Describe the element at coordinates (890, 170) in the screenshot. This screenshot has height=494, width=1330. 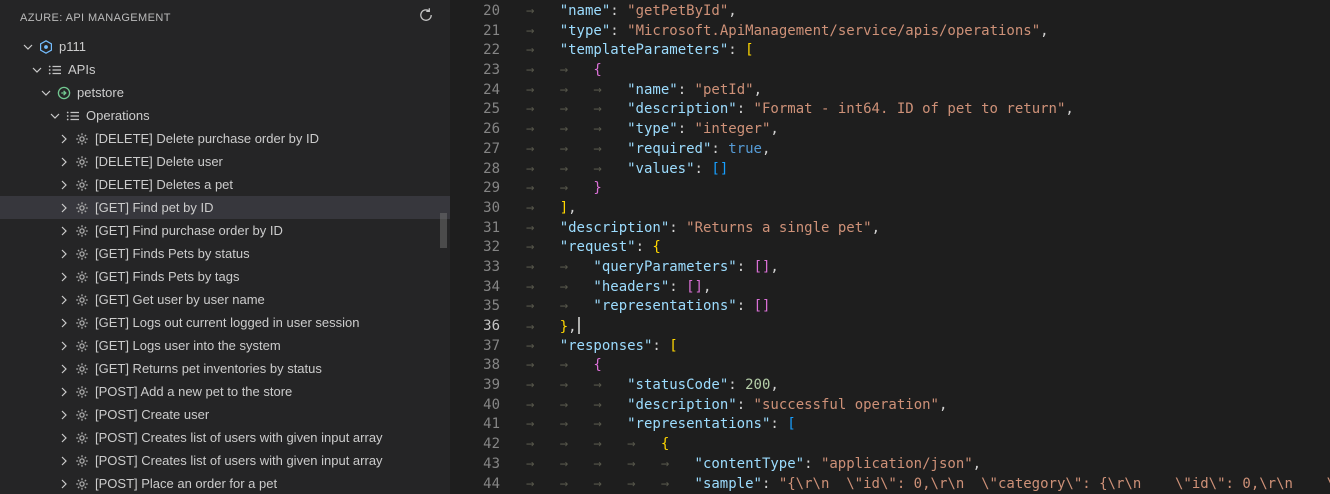
I see `code-line: 28 → → → "values": []` at that location.